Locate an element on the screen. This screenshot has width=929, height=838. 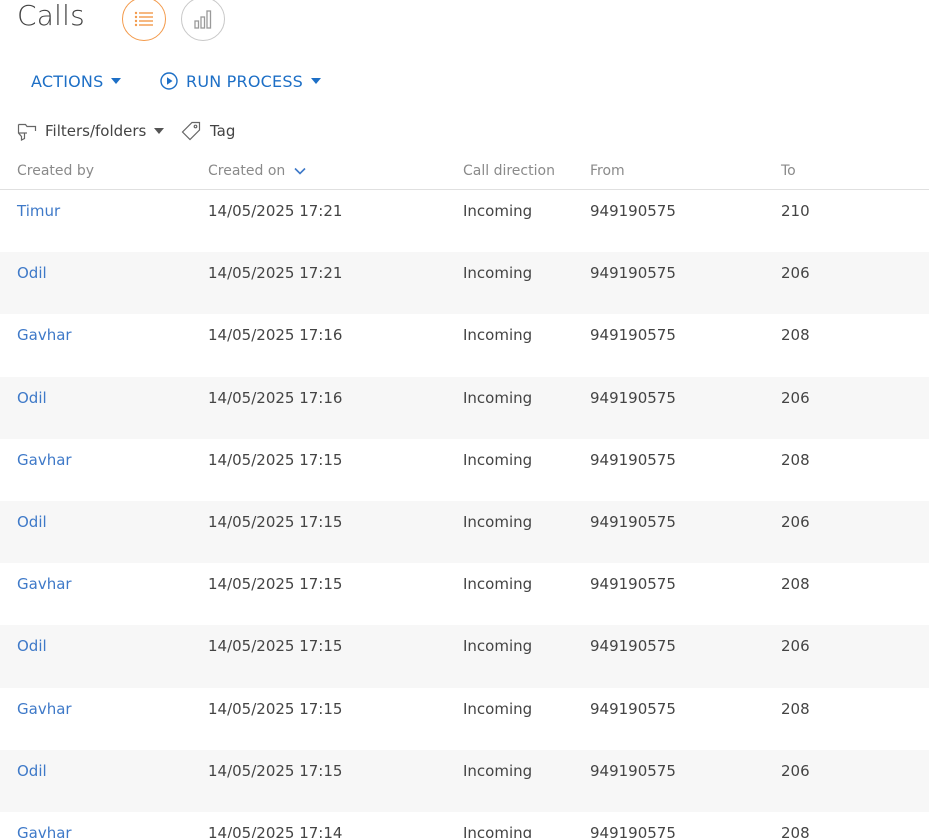
created-by-link: Timur is located at coordinates (38, 211).